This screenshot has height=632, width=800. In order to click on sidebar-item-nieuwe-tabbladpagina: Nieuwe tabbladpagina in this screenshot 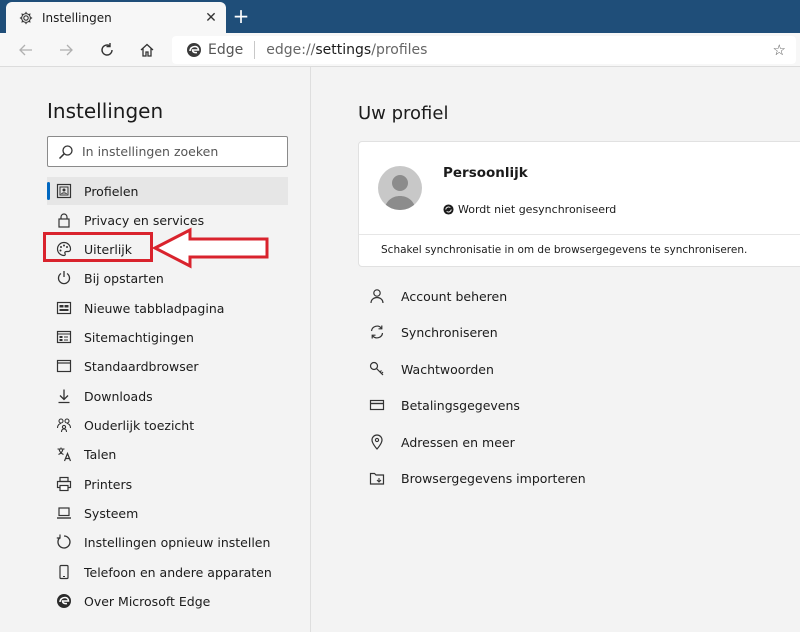, I will do `click(167, 308)`.